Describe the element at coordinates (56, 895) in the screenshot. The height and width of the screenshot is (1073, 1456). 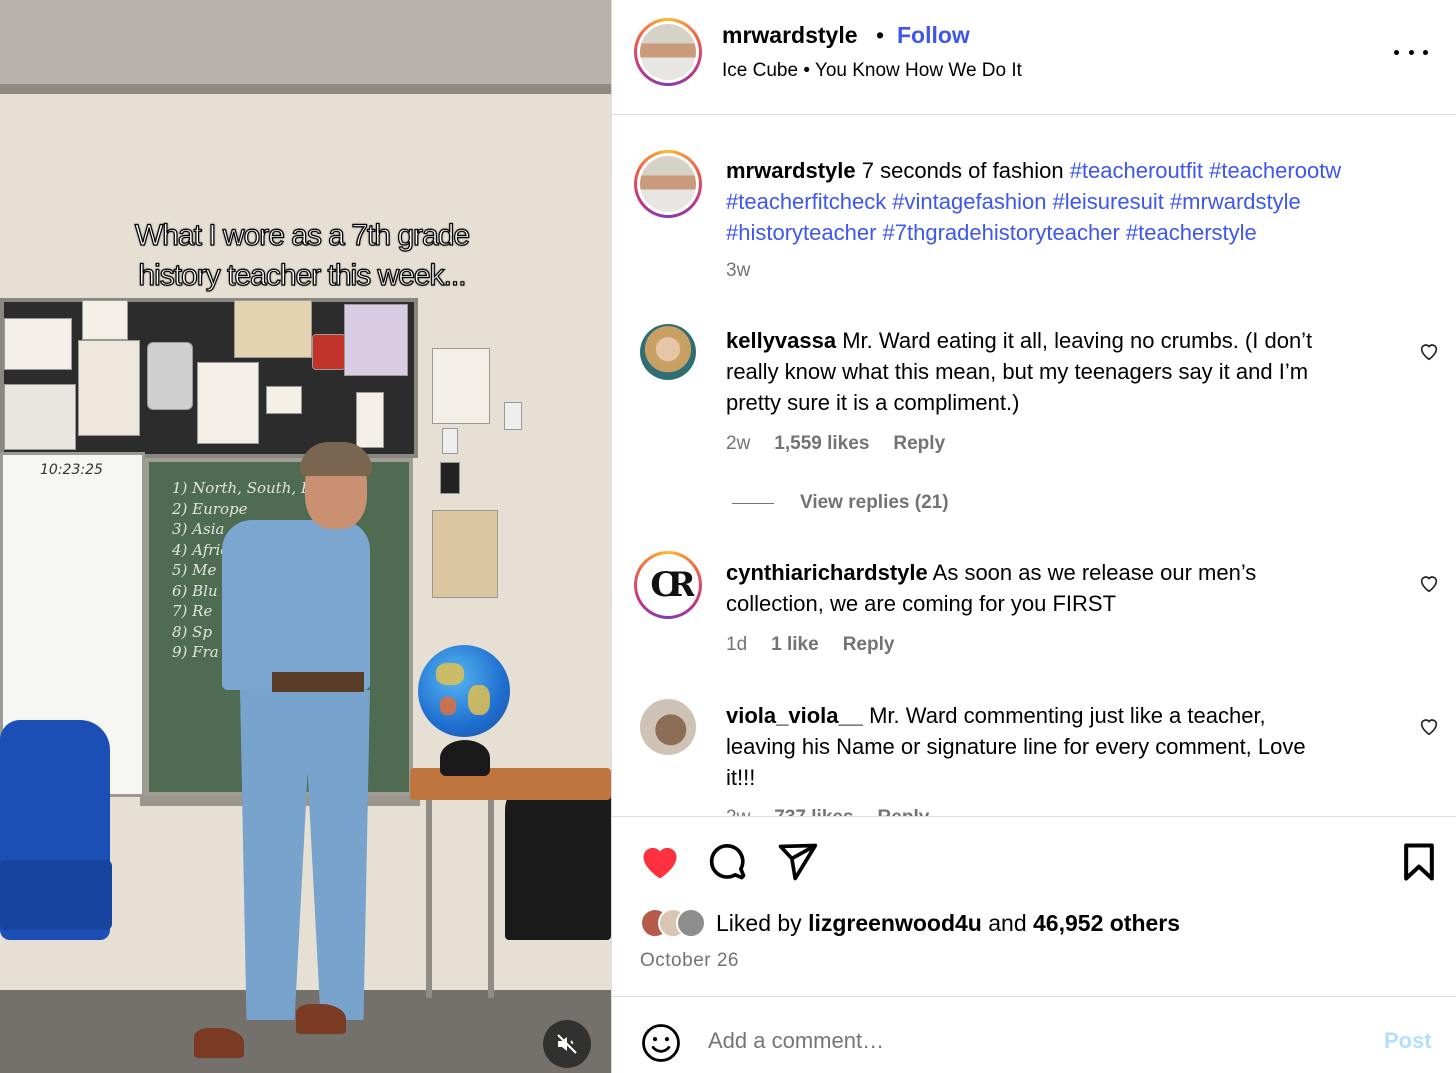
I see `blue-chair-seat` at that location.